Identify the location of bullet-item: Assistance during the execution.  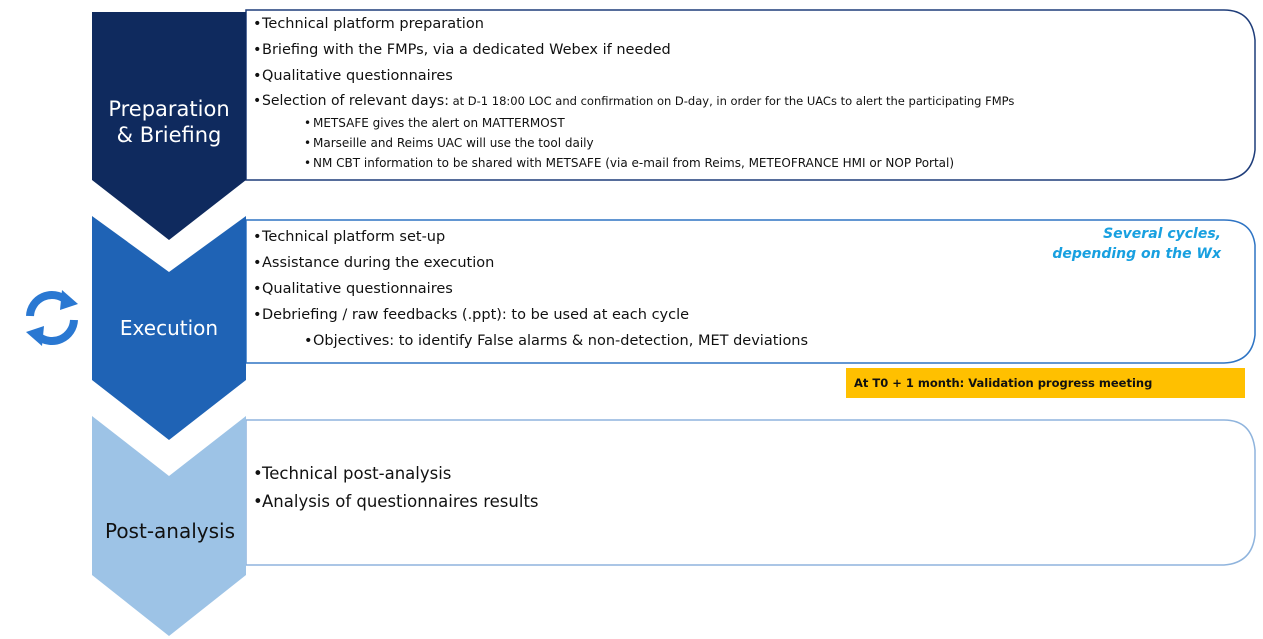
(530, 263).